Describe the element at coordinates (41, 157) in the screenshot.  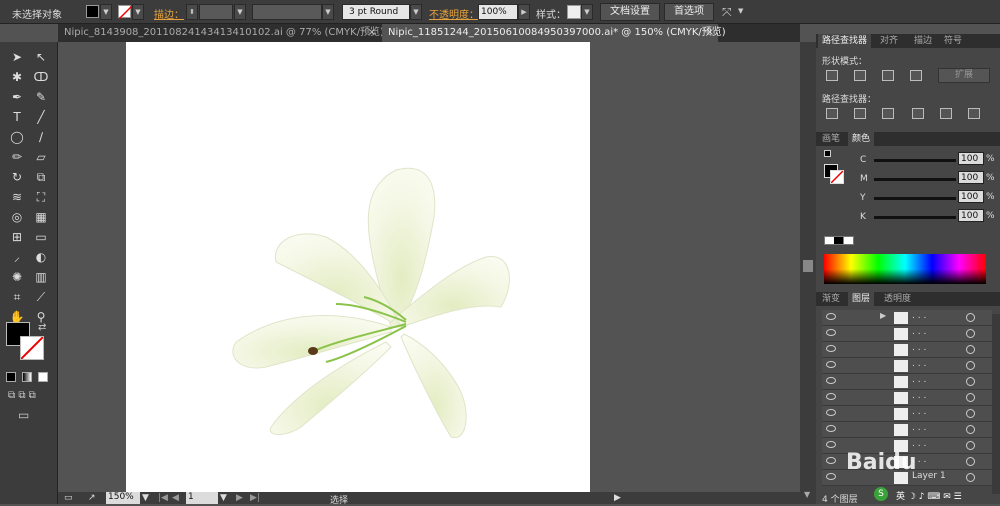
I see `eraser-tool-icon: ▱` at that location.